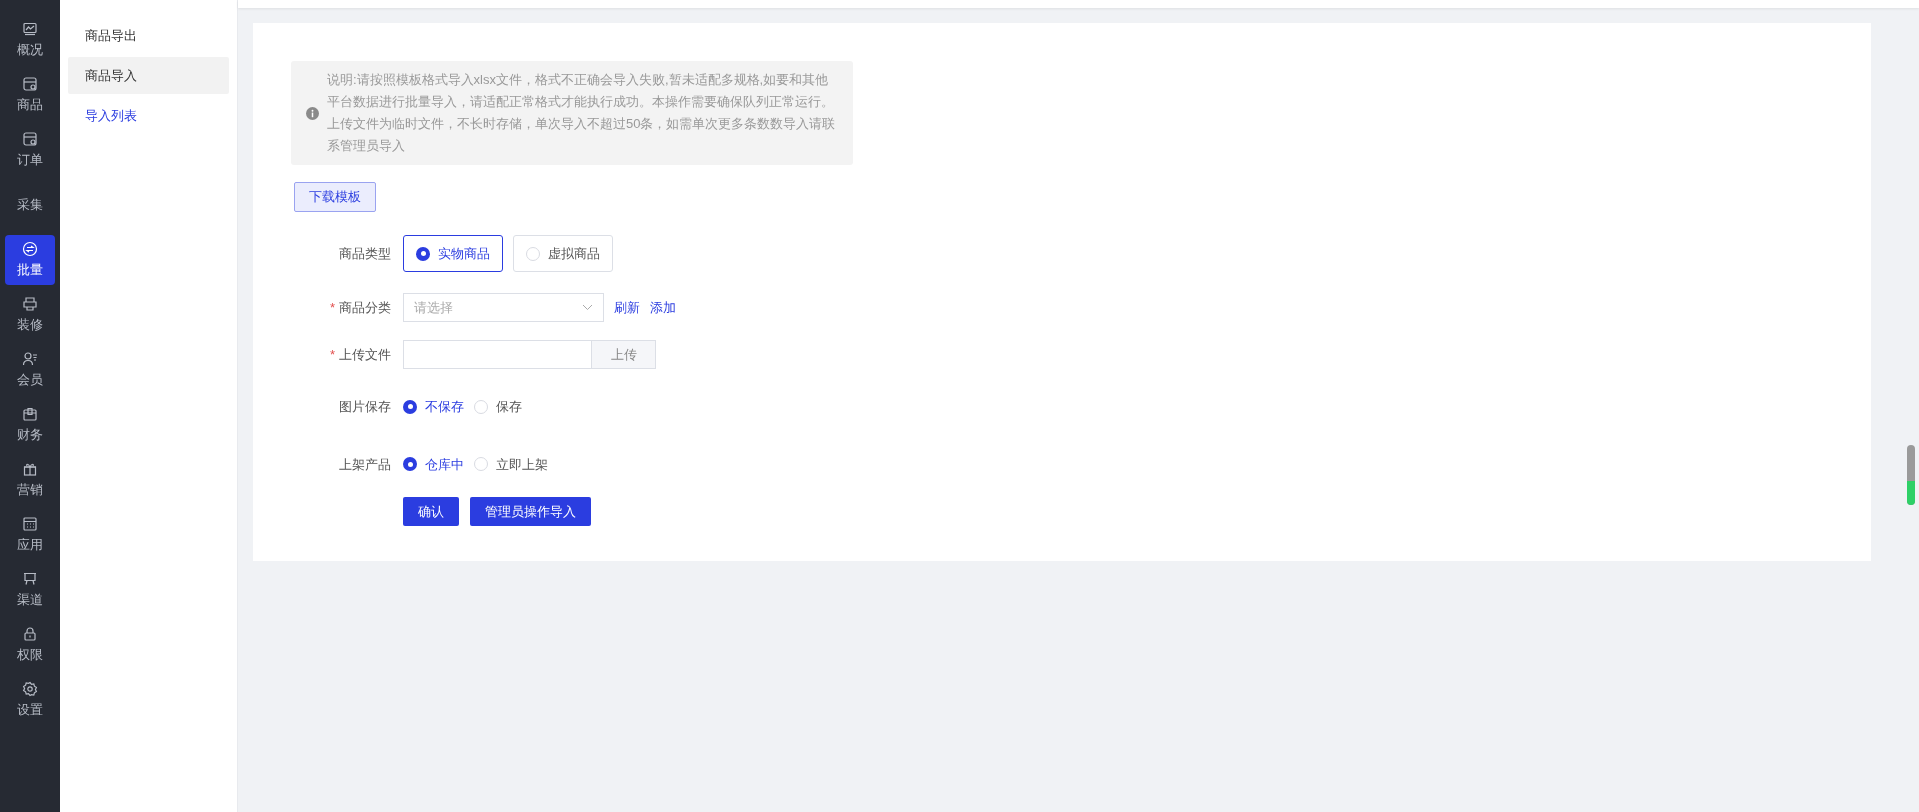 This screenshot has width=1919, height=812. Describe the element at coordinates (30, 303) in the screenshot. I see `printer-icon` at that location.